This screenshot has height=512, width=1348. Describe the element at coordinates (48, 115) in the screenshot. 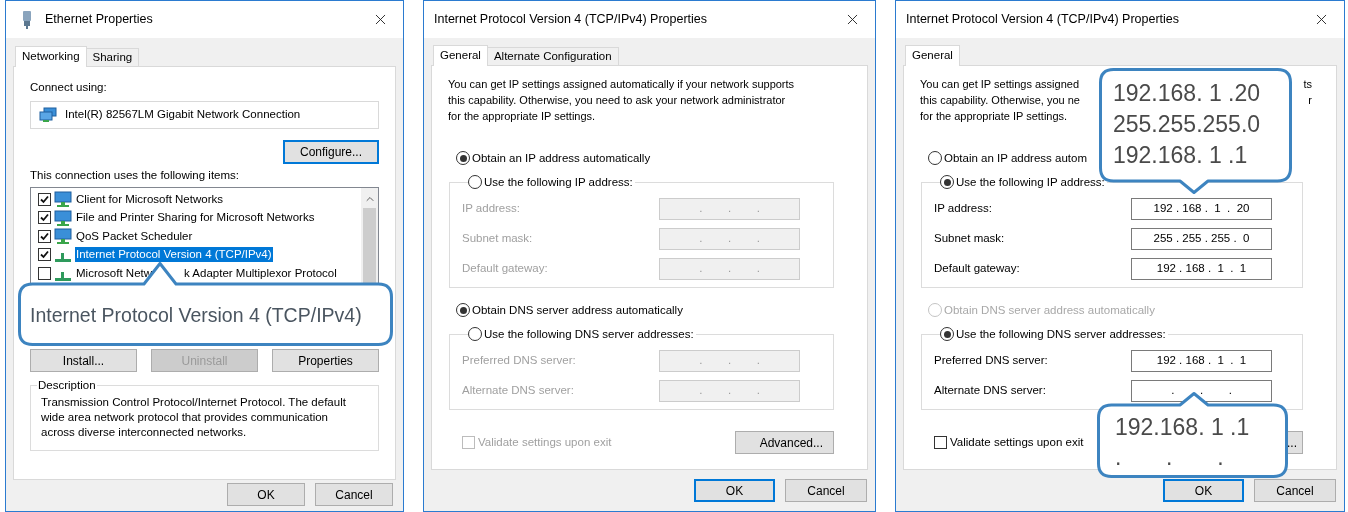

I see `network-adapter-icon` at that location.